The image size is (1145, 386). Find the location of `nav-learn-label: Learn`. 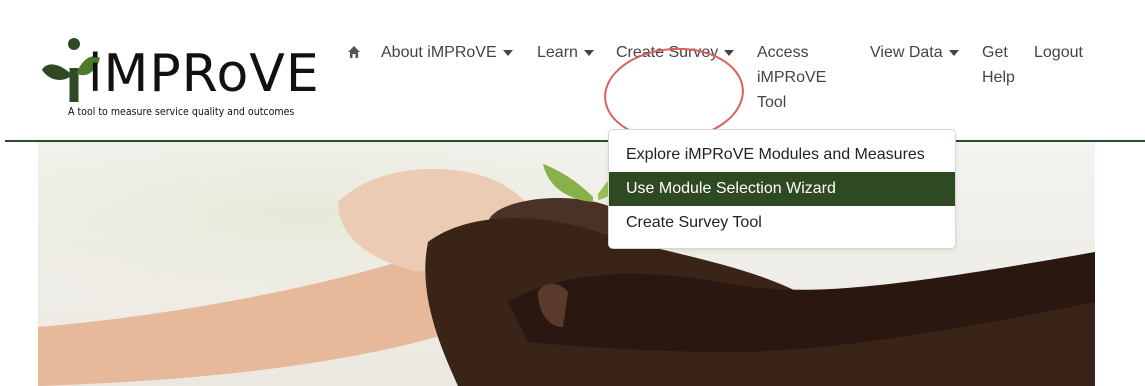

nav-learn-label: Learn is located at coordinates (557, 52).